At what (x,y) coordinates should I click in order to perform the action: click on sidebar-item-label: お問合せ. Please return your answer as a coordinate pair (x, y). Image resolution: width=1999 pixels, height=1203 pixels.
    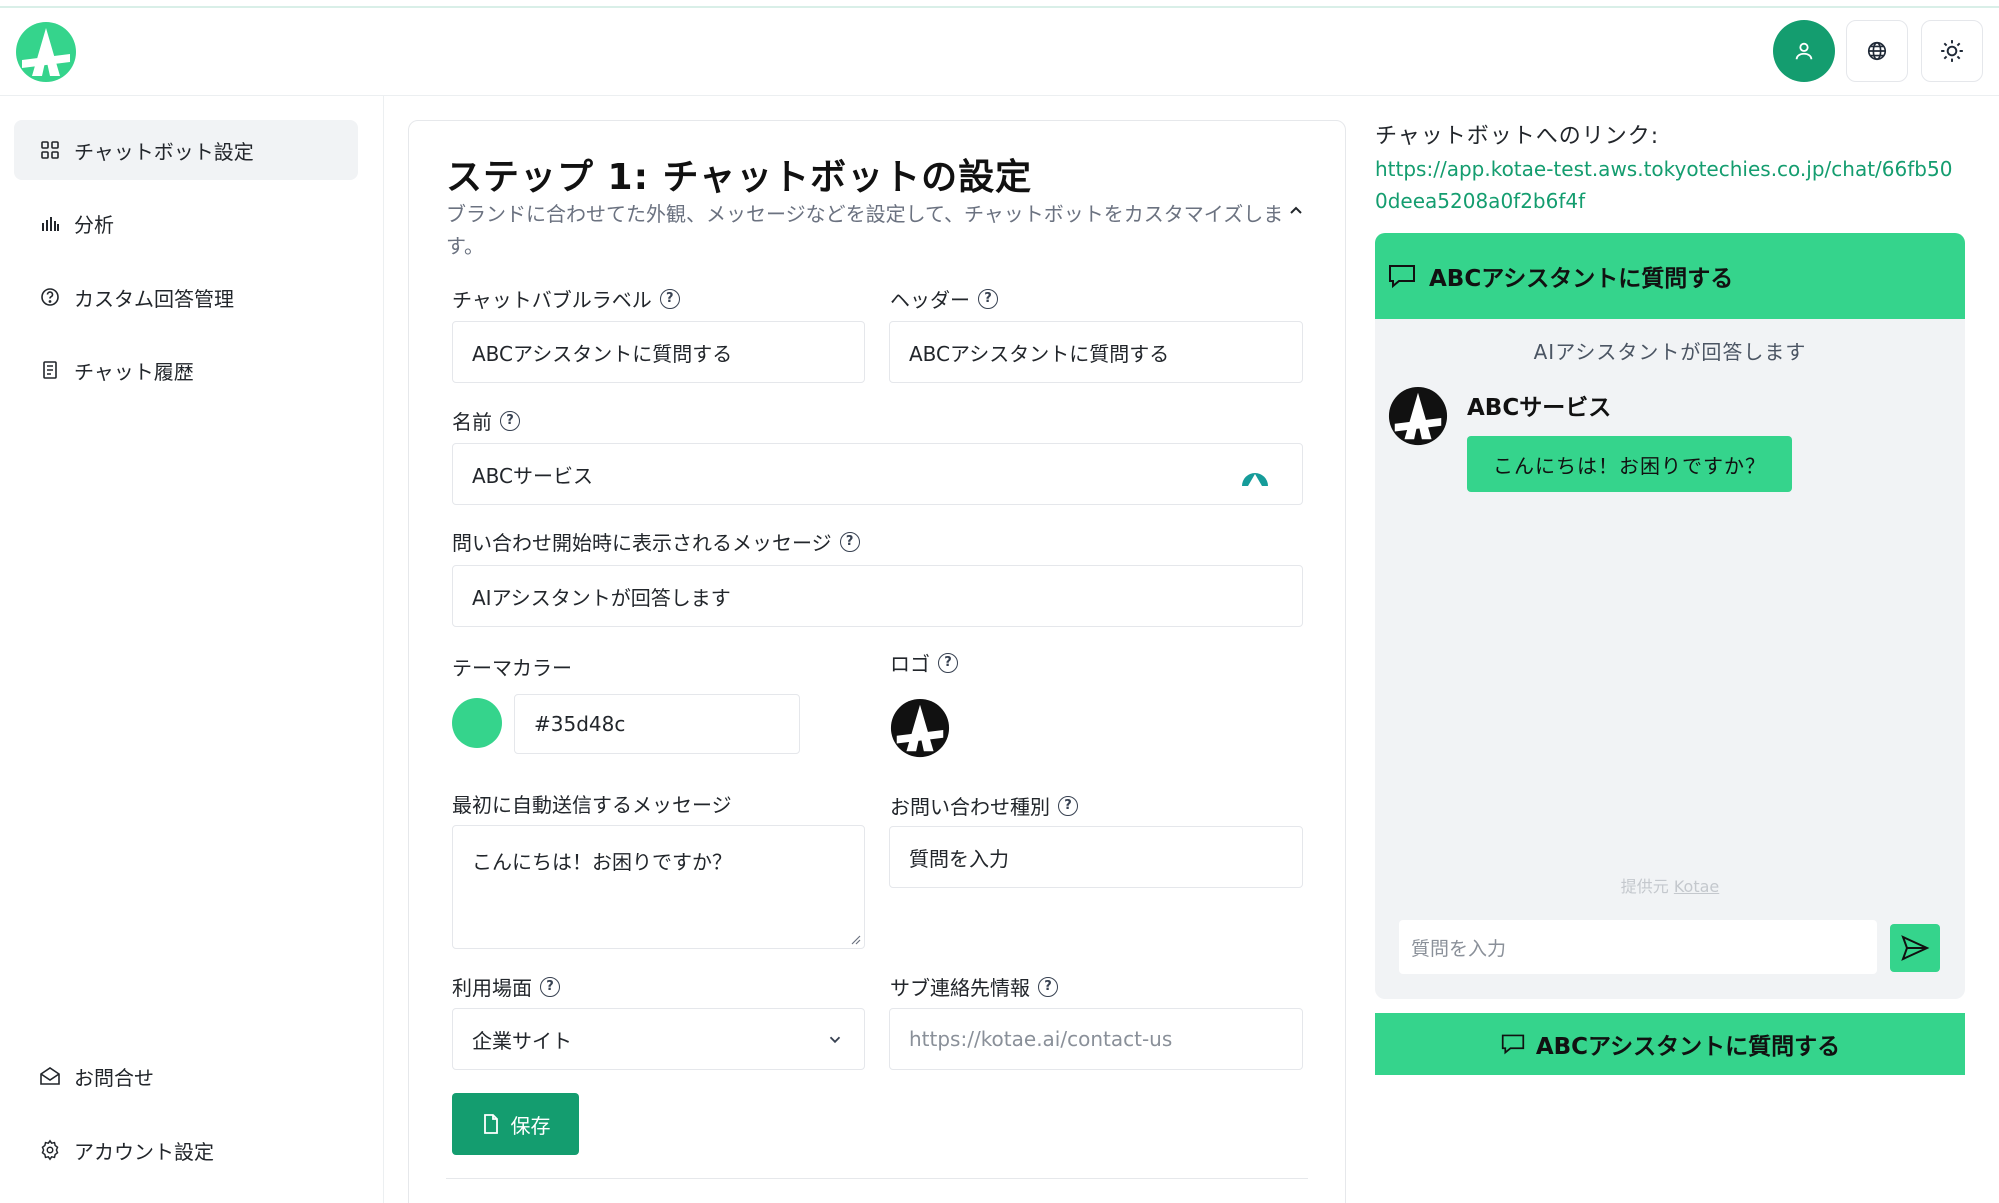
    Looking at the image, I should click on (114, 1077).